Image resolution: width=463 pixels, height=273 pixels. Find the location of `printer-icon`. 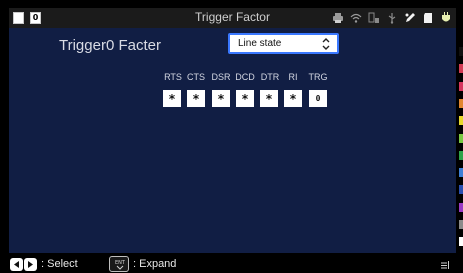

printer-icon is located at coordinates (338, 18).